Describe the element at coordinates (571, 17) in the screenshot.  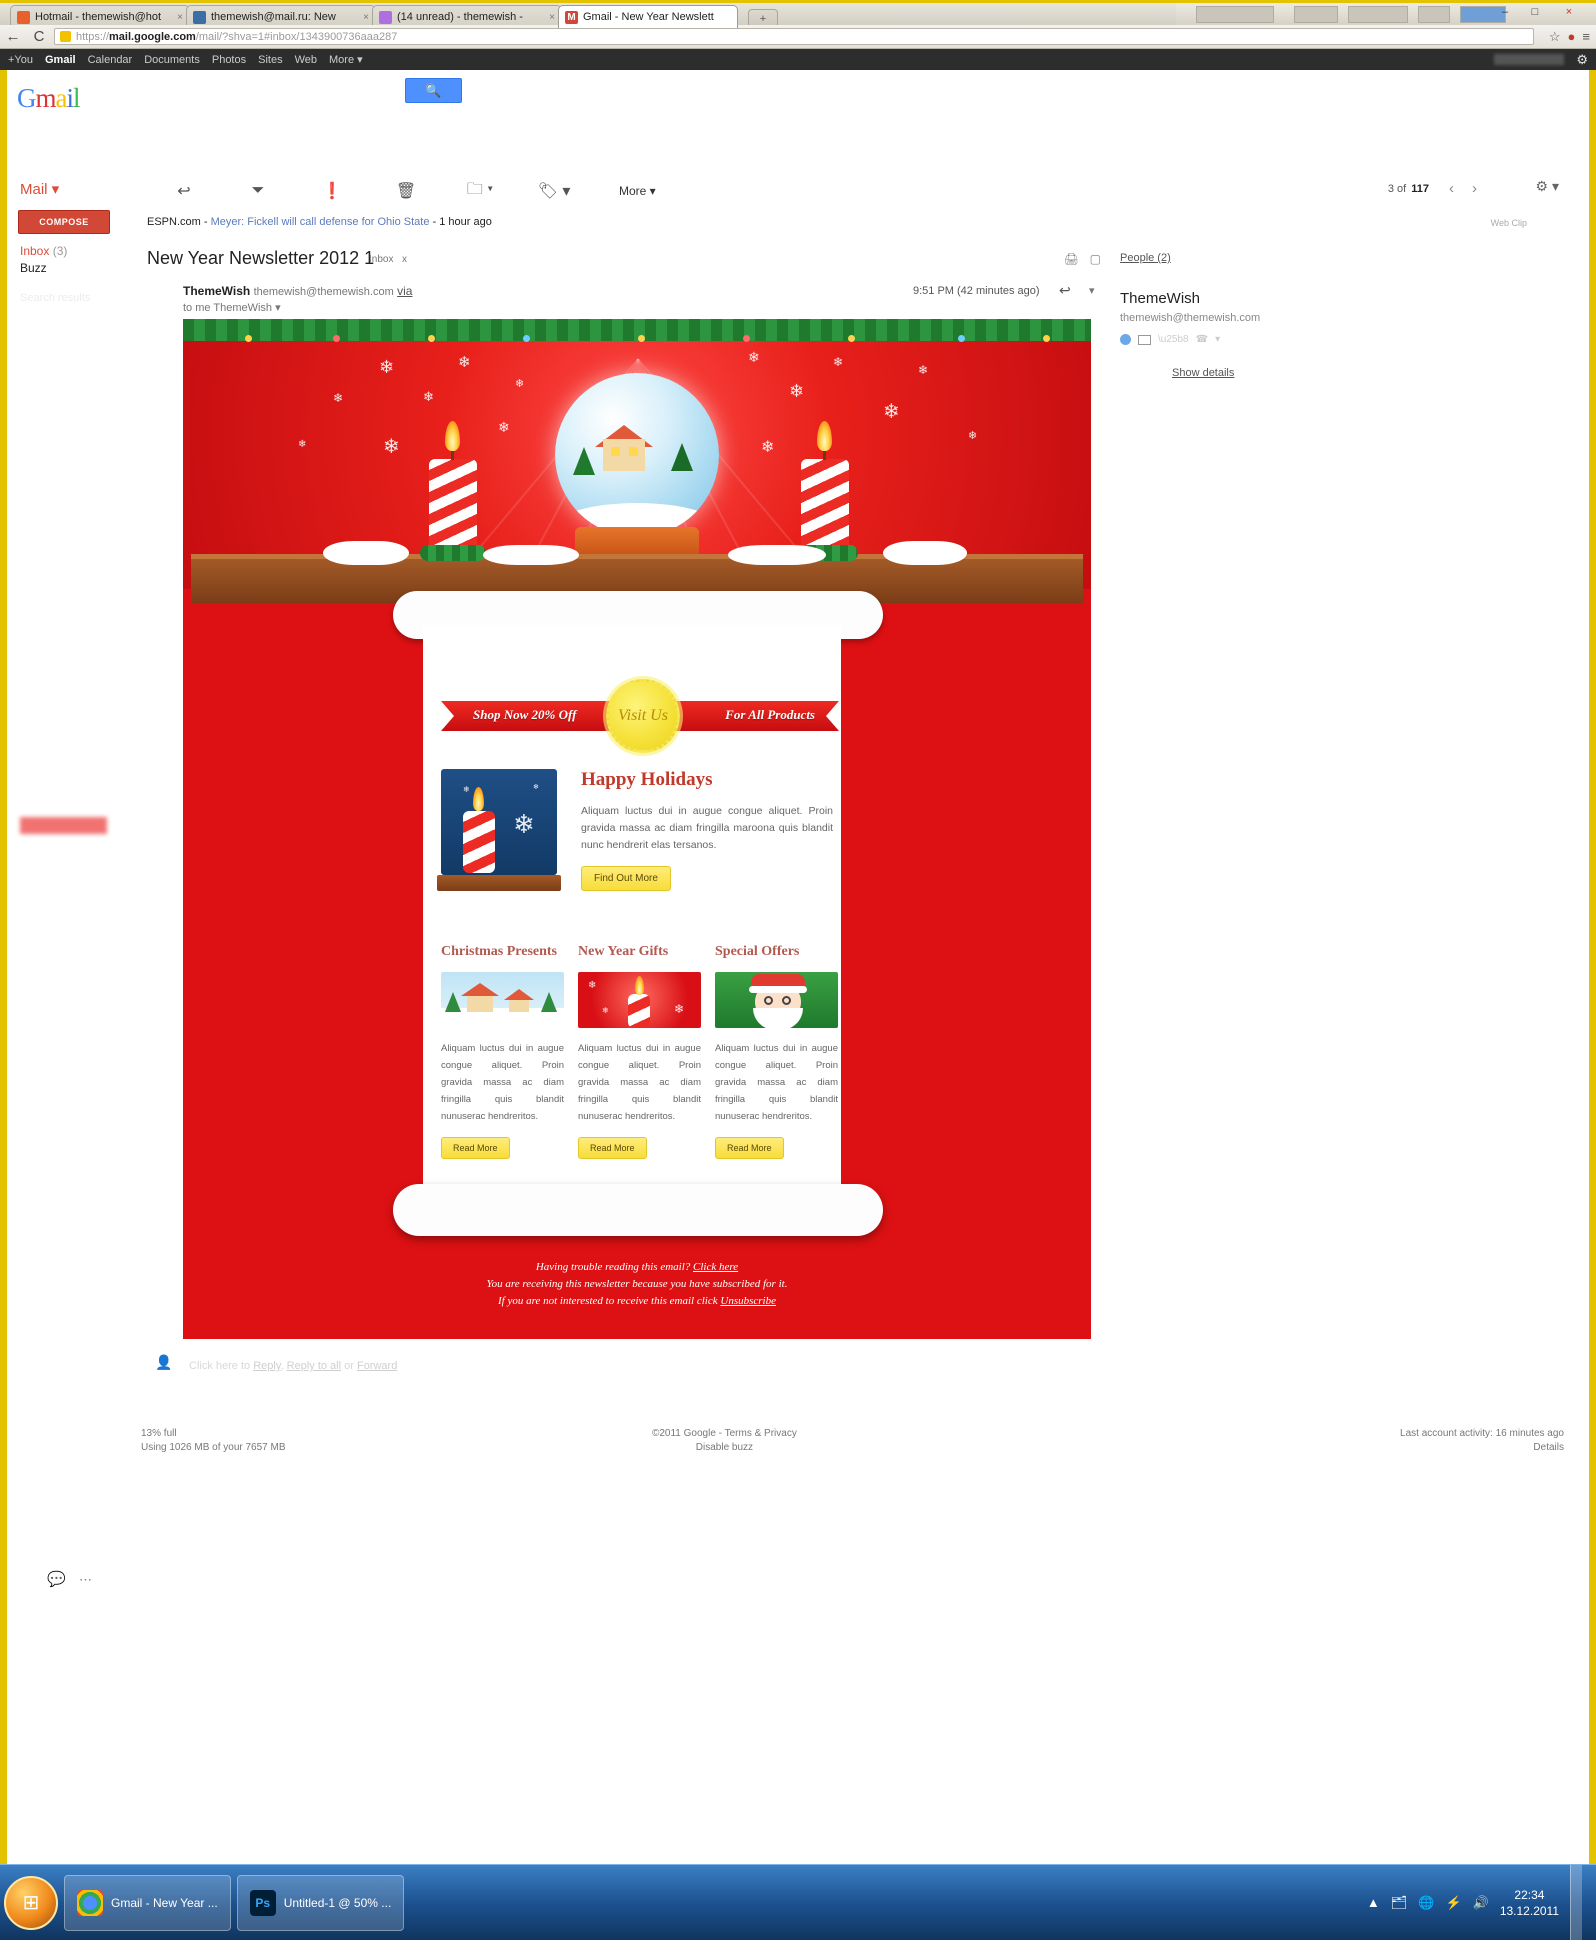
I see `gmail-favicon: M` at that location.